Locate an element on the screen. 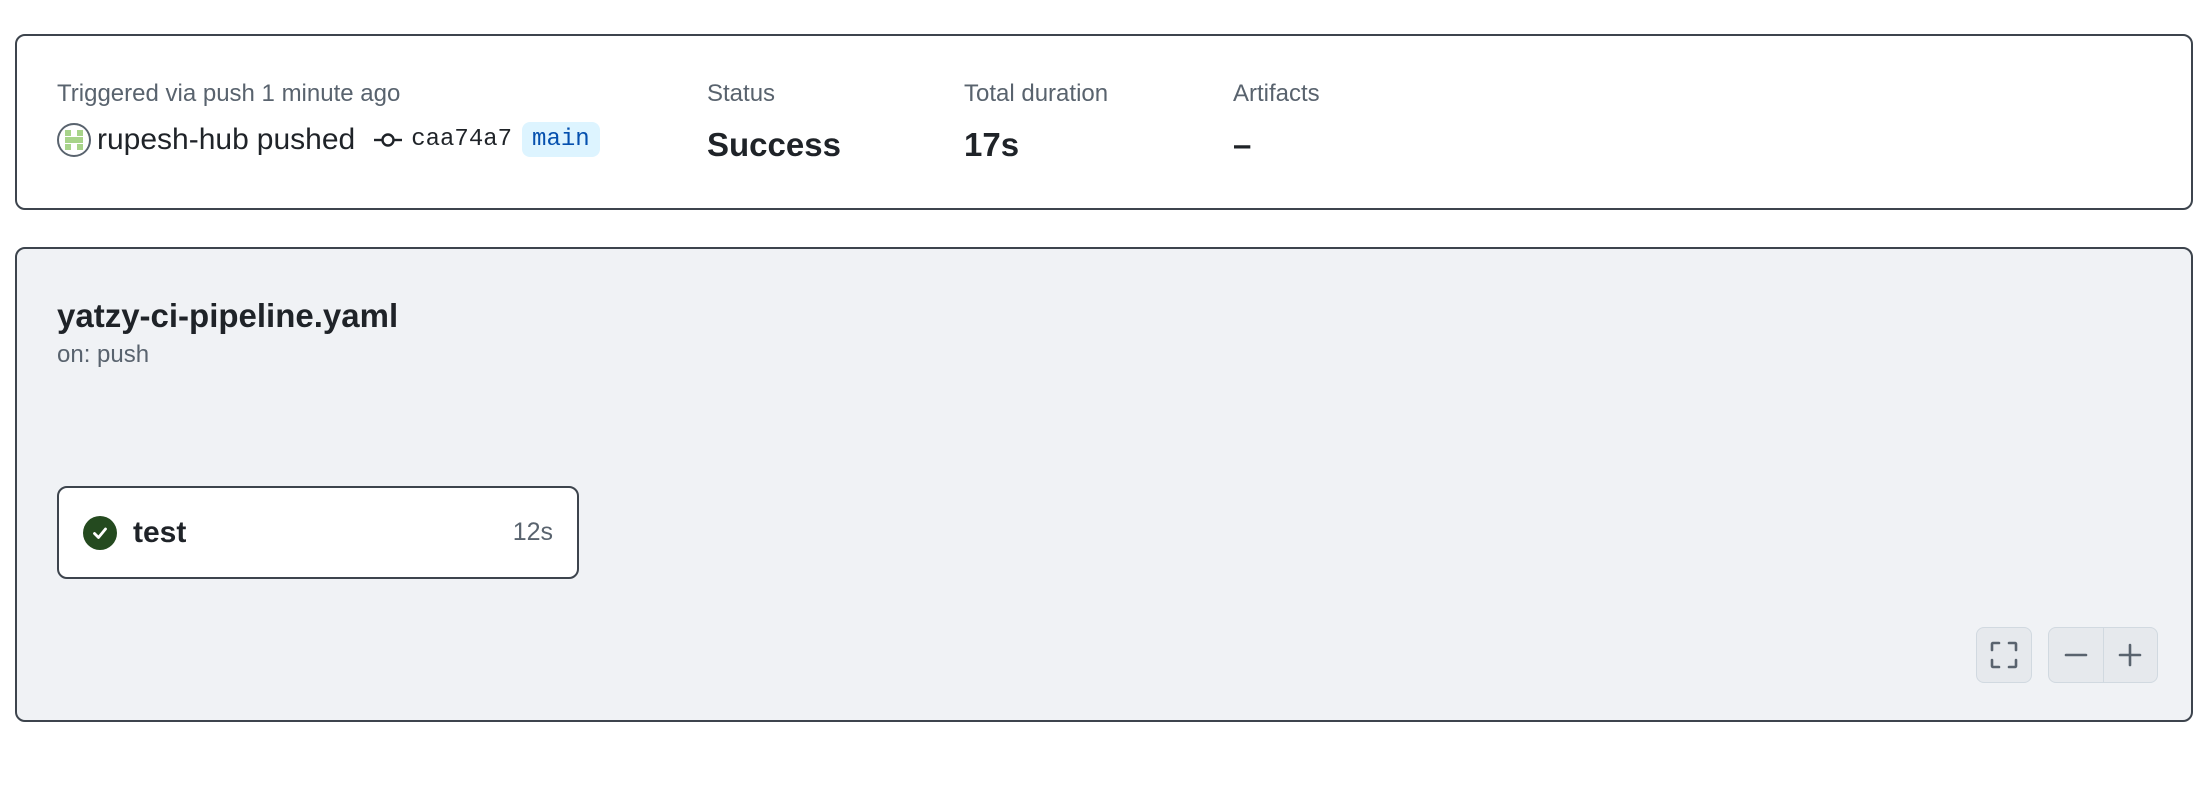  artifacts-label: Artifacts is located at coordinates (1276, 93).